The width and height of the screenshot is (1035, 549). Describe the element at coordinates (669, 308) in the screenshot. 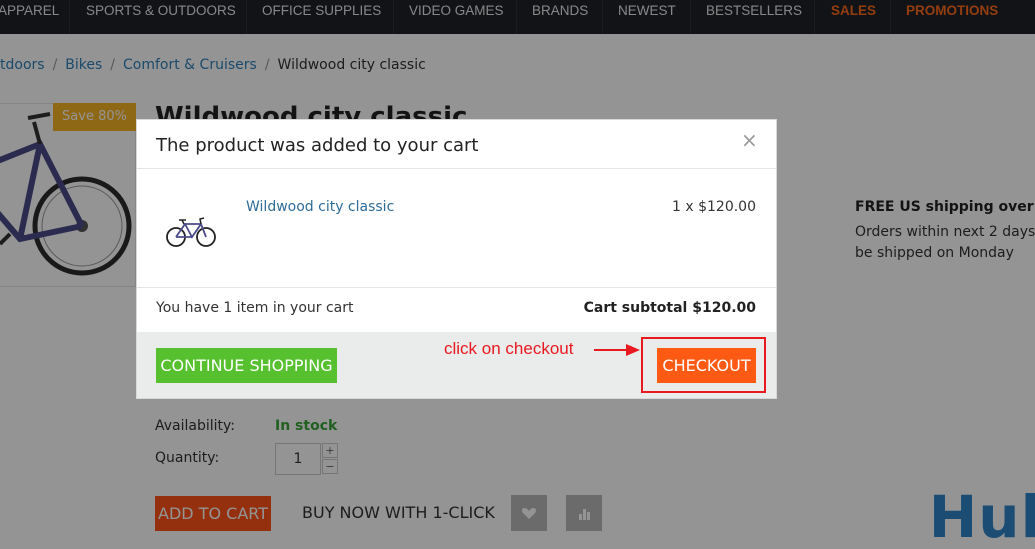

I see `cart-subtotal: Cart subtotal $120.00` at that location.